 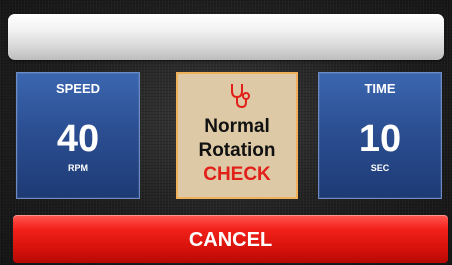 I want to click on status-panel: Normal Rotation CHECK, so click(x=237, y=135).